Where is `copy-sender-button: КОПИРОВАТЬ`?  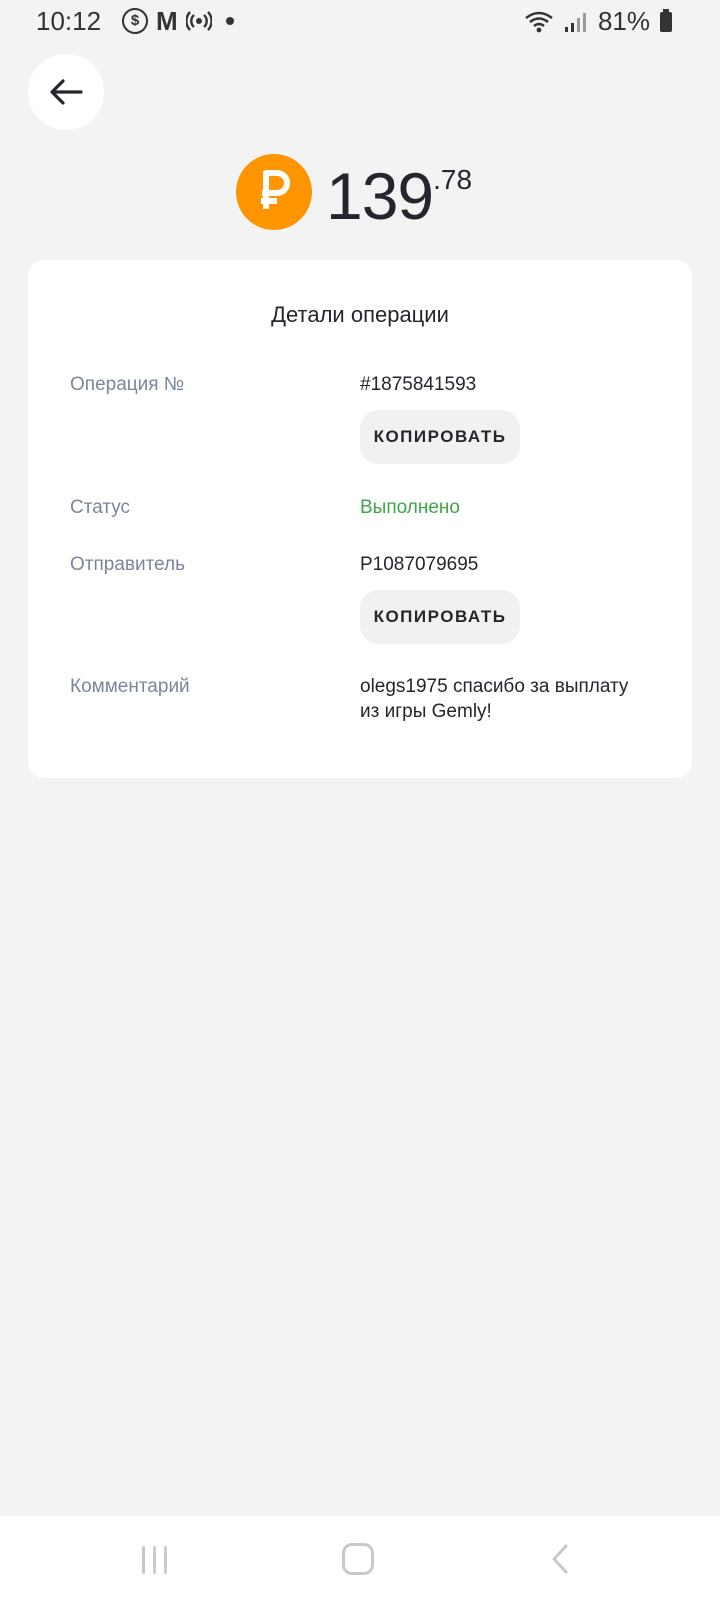
copy-sender-button: КОПИРОВАТЬ is located at coordinates (440, 617).